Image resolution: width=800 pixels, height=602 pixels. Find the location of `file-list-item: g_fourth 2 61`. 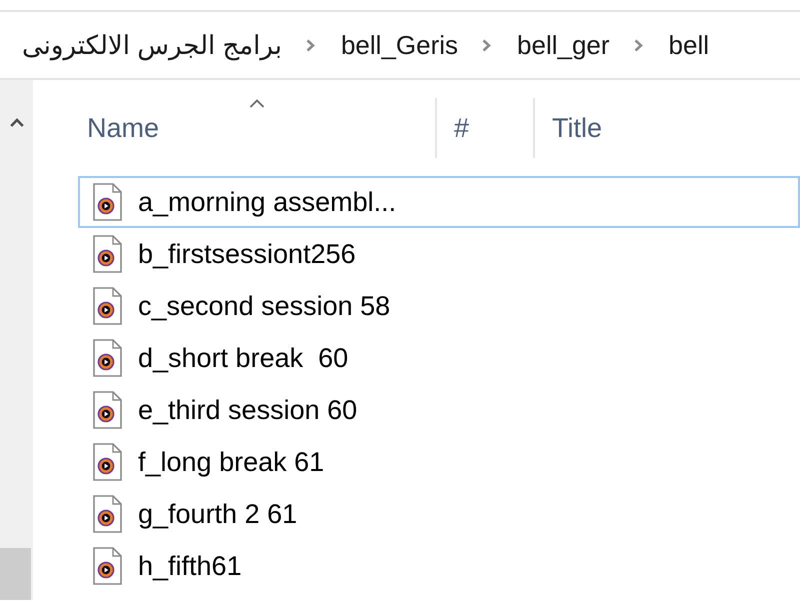

file-list-item: g_fourth 2 61 is located at coordinates (439, 514).